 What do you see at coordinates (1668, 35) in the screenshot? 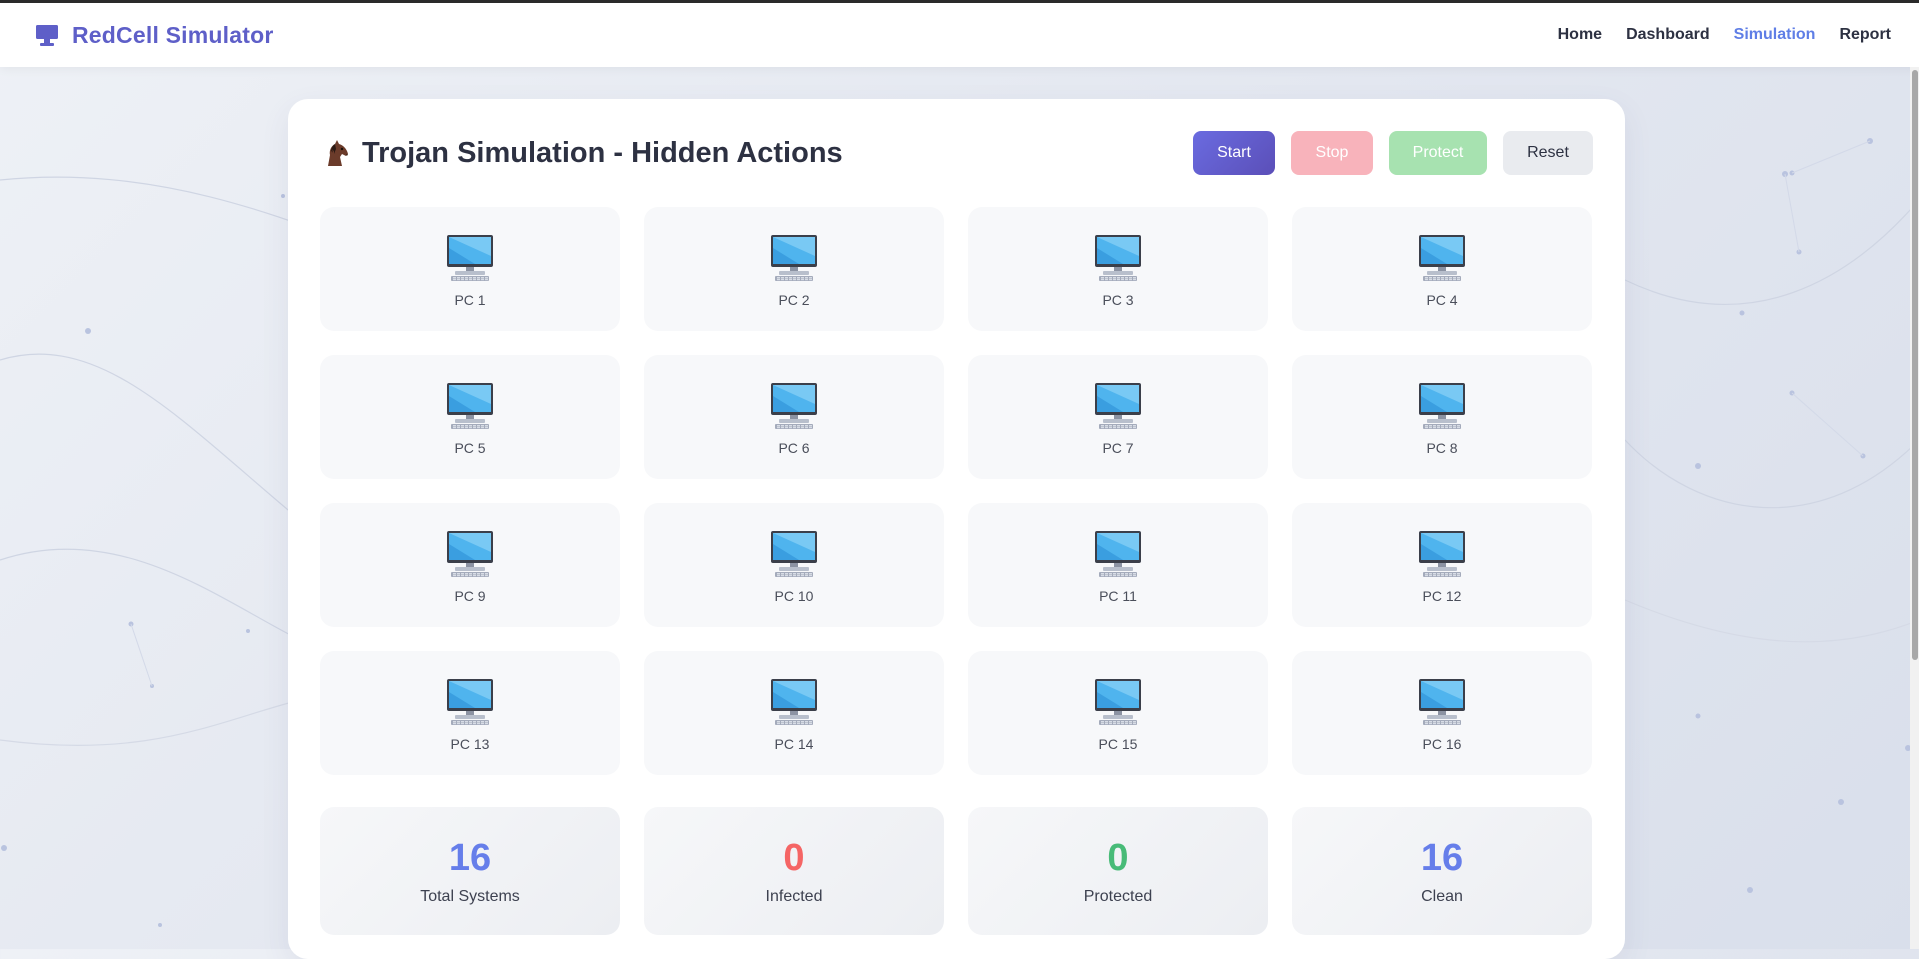
I see `nav-dashboard: Dashboard` at bounding box center [1668, 35].